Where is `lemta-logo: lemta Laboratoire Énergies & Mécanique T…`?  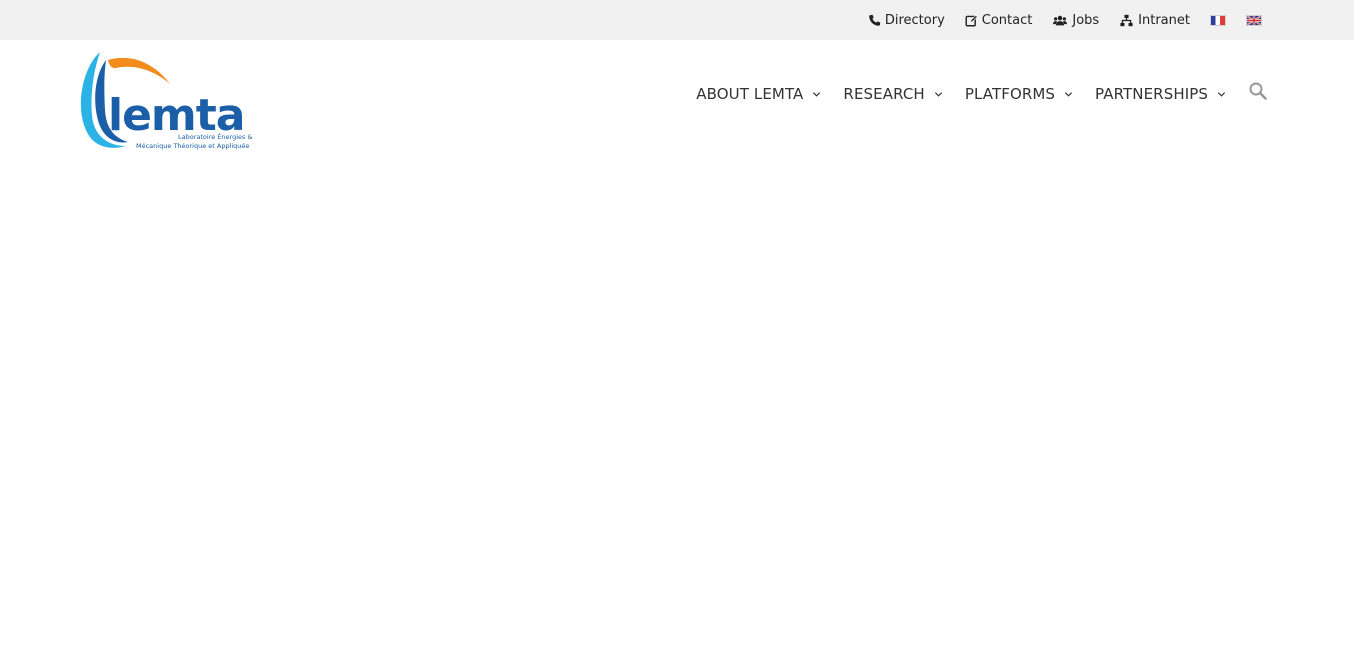
lemta-logo: lemta Laboratoire Énergies & Mécanique T… is located at coordinates (173, 101).